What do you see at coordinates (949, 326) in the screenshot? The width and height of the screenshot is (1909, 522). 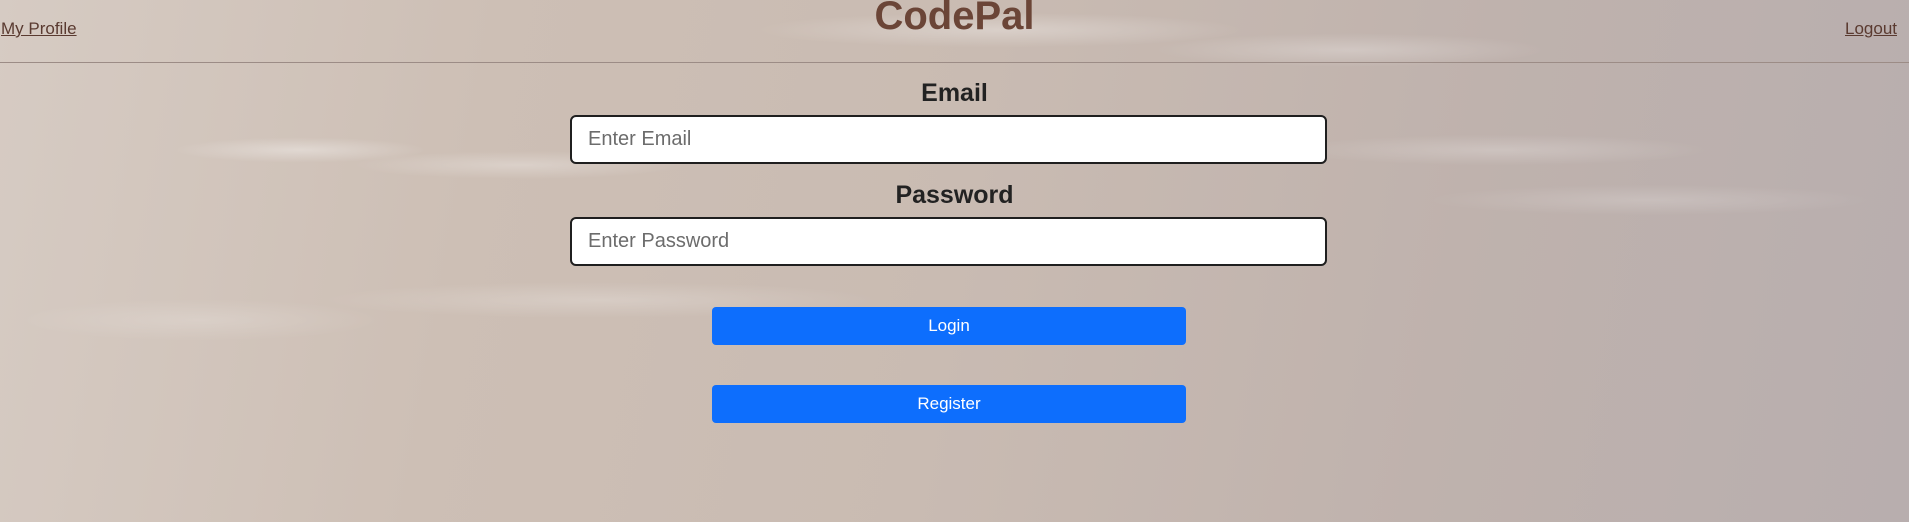 I see `login-button: Login` at bounding box center [949, 326].